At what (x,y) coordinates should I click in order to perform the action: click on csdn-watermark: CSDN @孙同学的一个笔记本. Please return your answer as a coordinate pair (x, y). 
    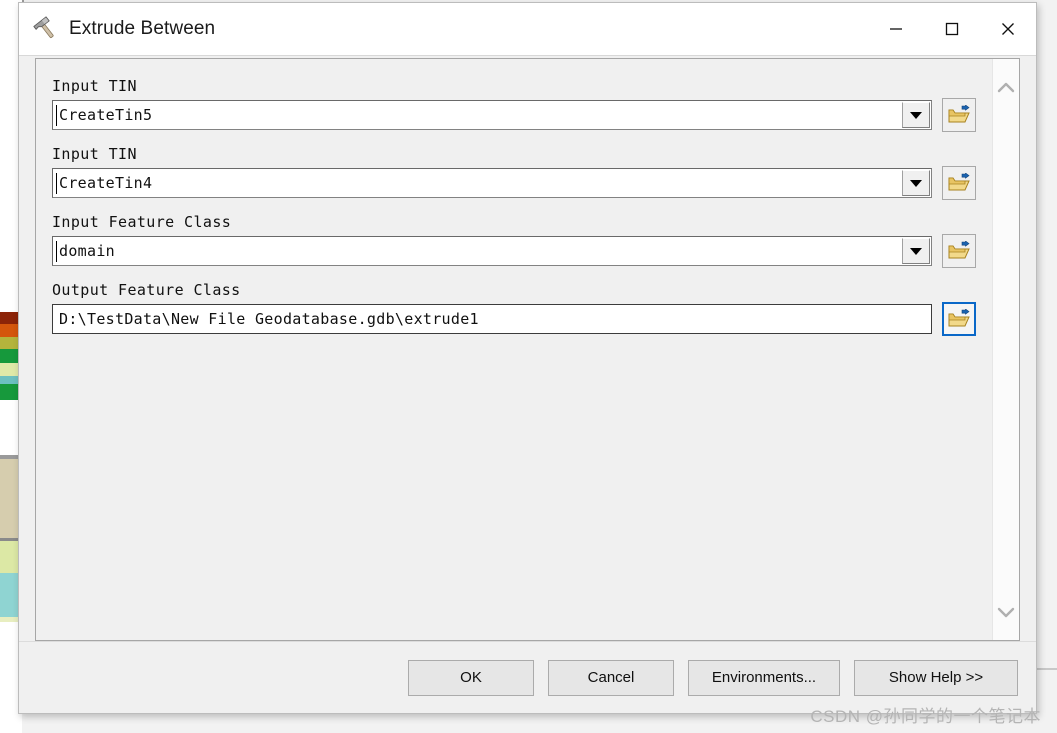
    Looking at the image, I should click on (925, 716).